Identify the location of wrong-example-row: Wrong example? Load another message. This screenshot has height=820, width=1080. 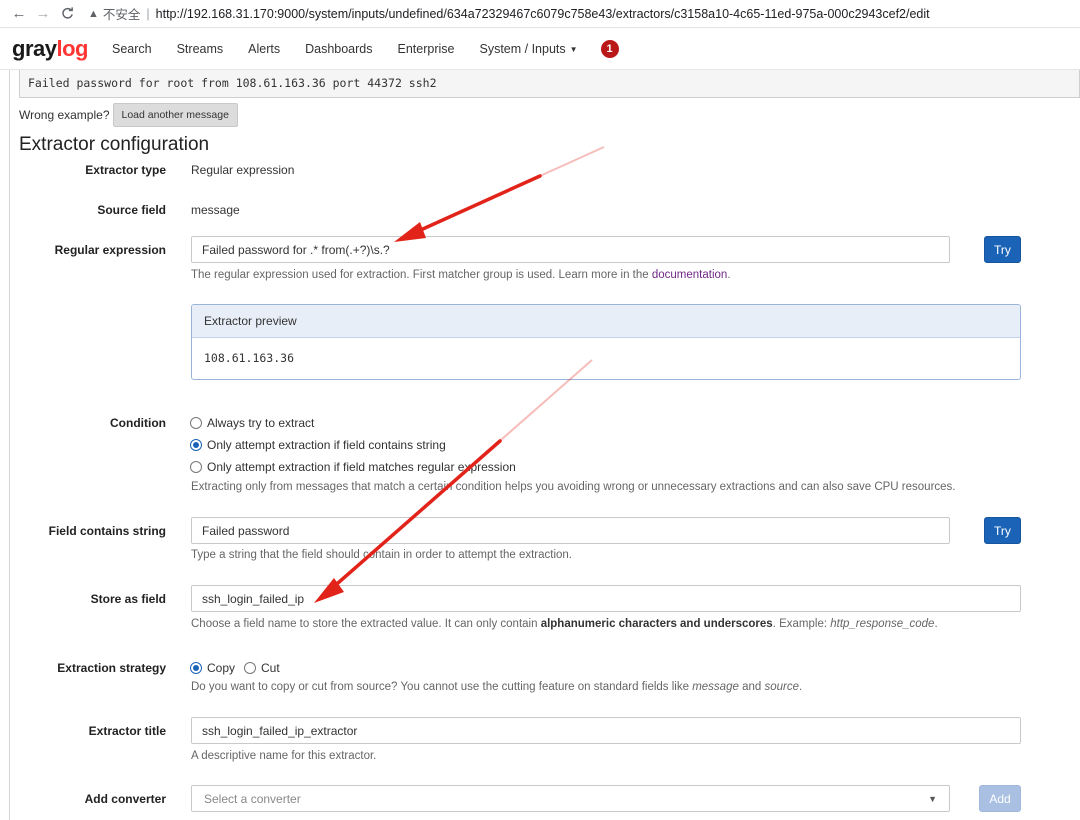
(128, 115).